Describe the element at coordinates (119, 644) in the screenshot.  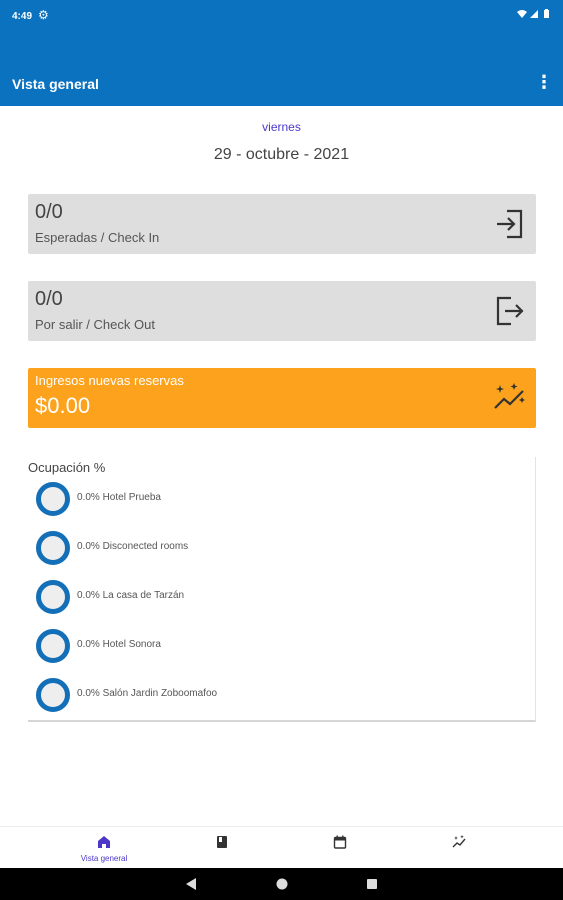
I see `occupancy-item-label: 0.0% Hotel Sonora` at that location.